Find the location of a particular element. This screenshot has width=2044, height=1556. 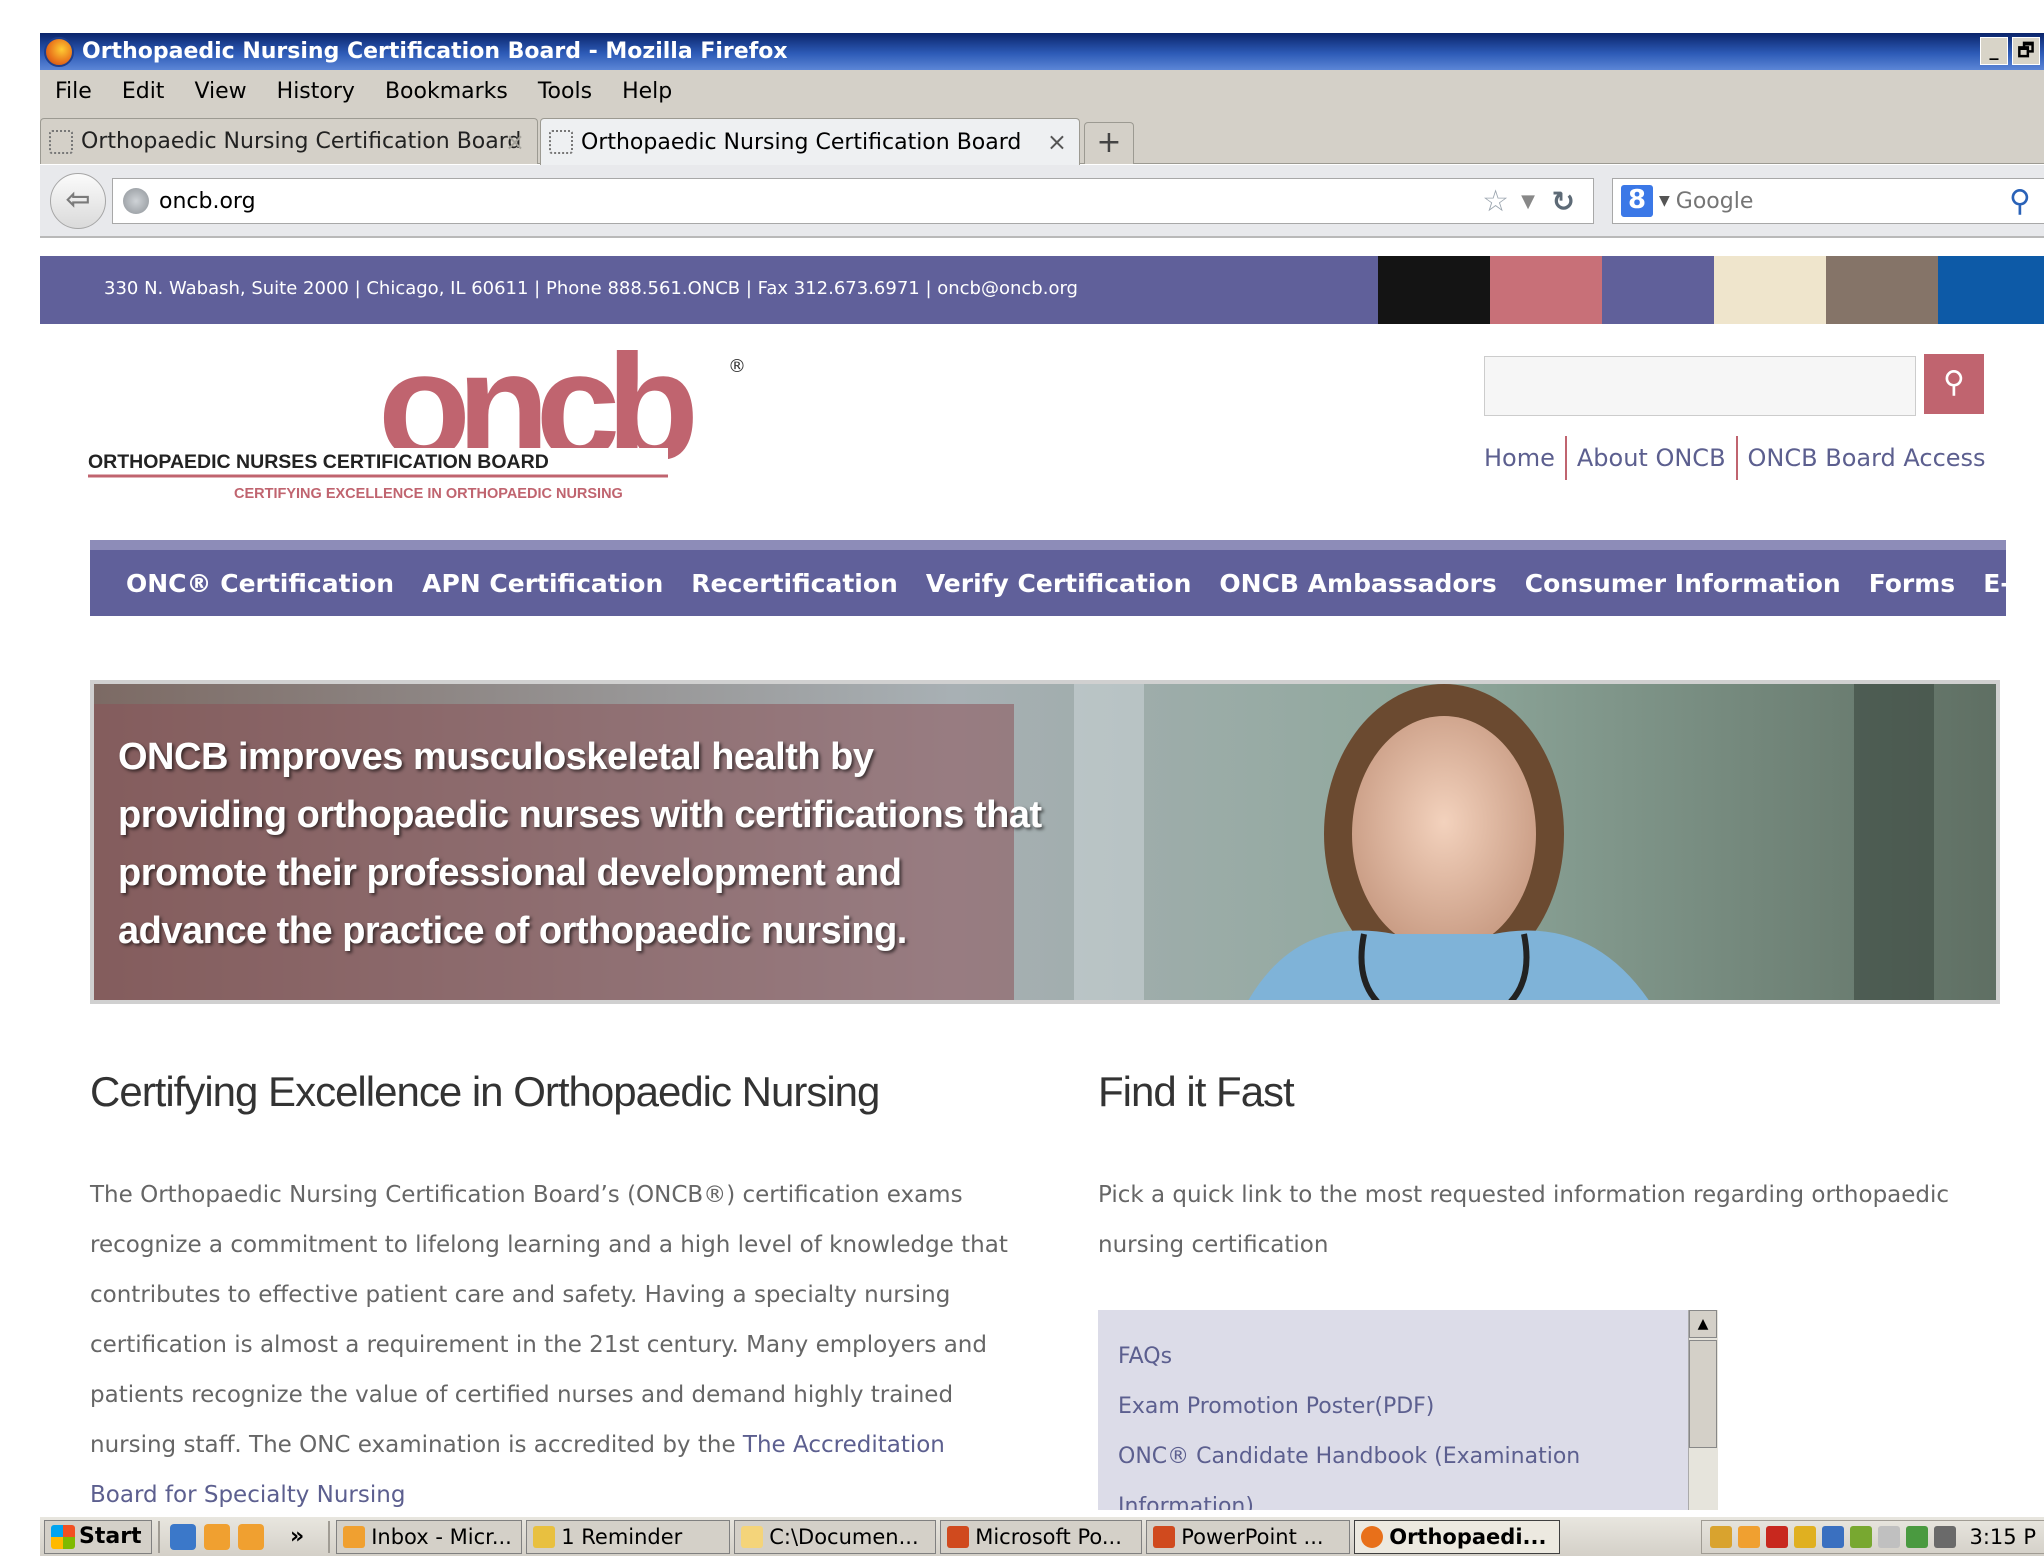

about-oncb-link: About ONCB is located at coordinates (1651, 458).